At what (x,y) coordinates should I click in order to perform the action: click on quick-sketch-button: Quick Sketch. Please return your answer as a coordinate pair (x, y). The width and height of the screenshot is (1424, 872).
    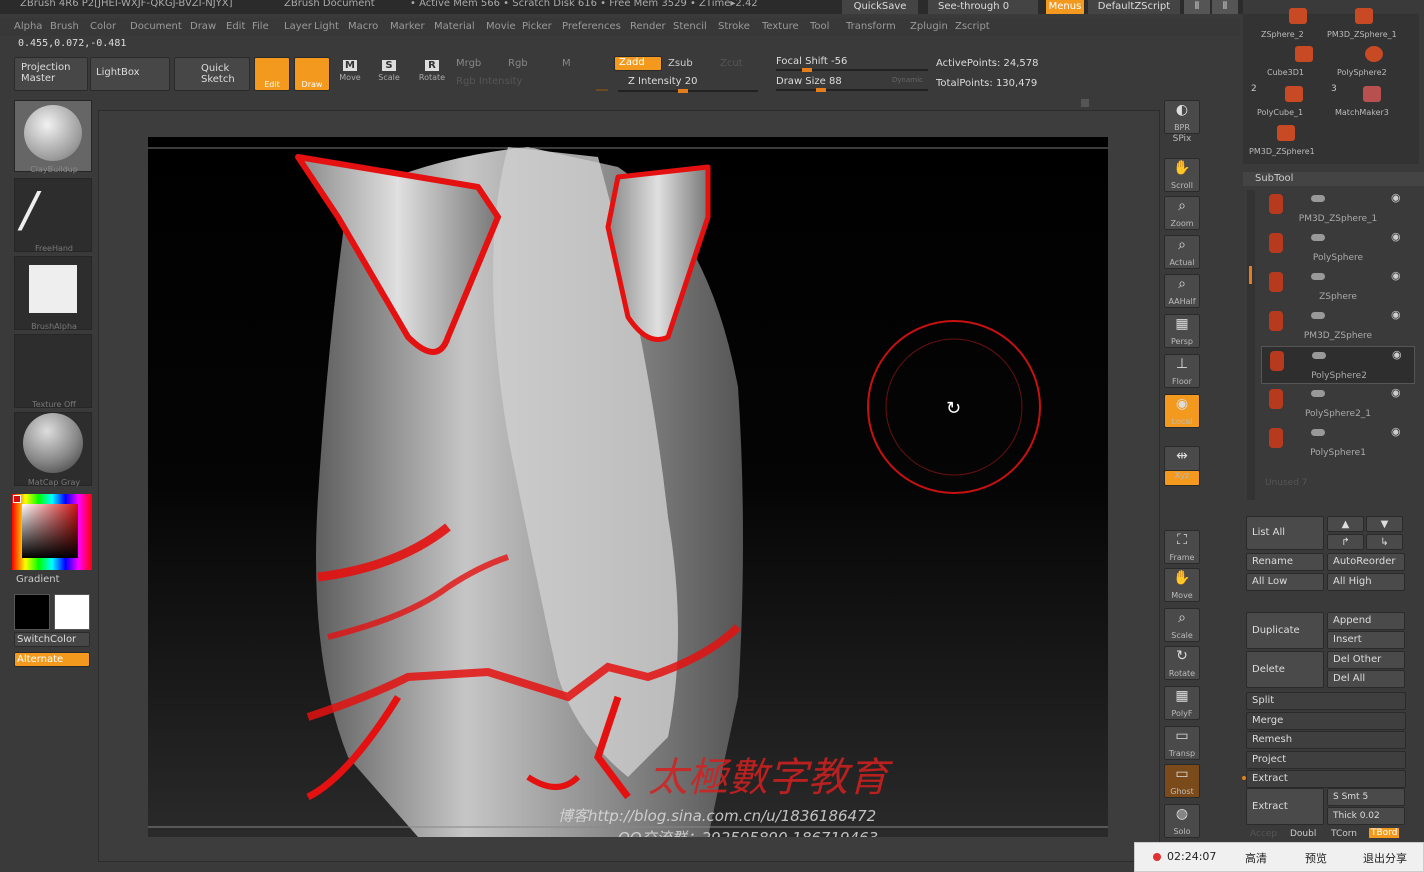
    Looking at the image, I should click on (212, 74).